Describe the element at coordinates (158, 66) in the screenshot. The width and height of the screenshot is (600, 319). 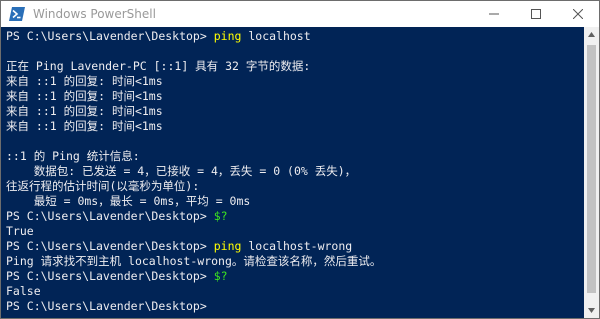
I see `output-line: 正在 Ping Lavender-PC [::1] 具有 32 字节的数据:` at that location.